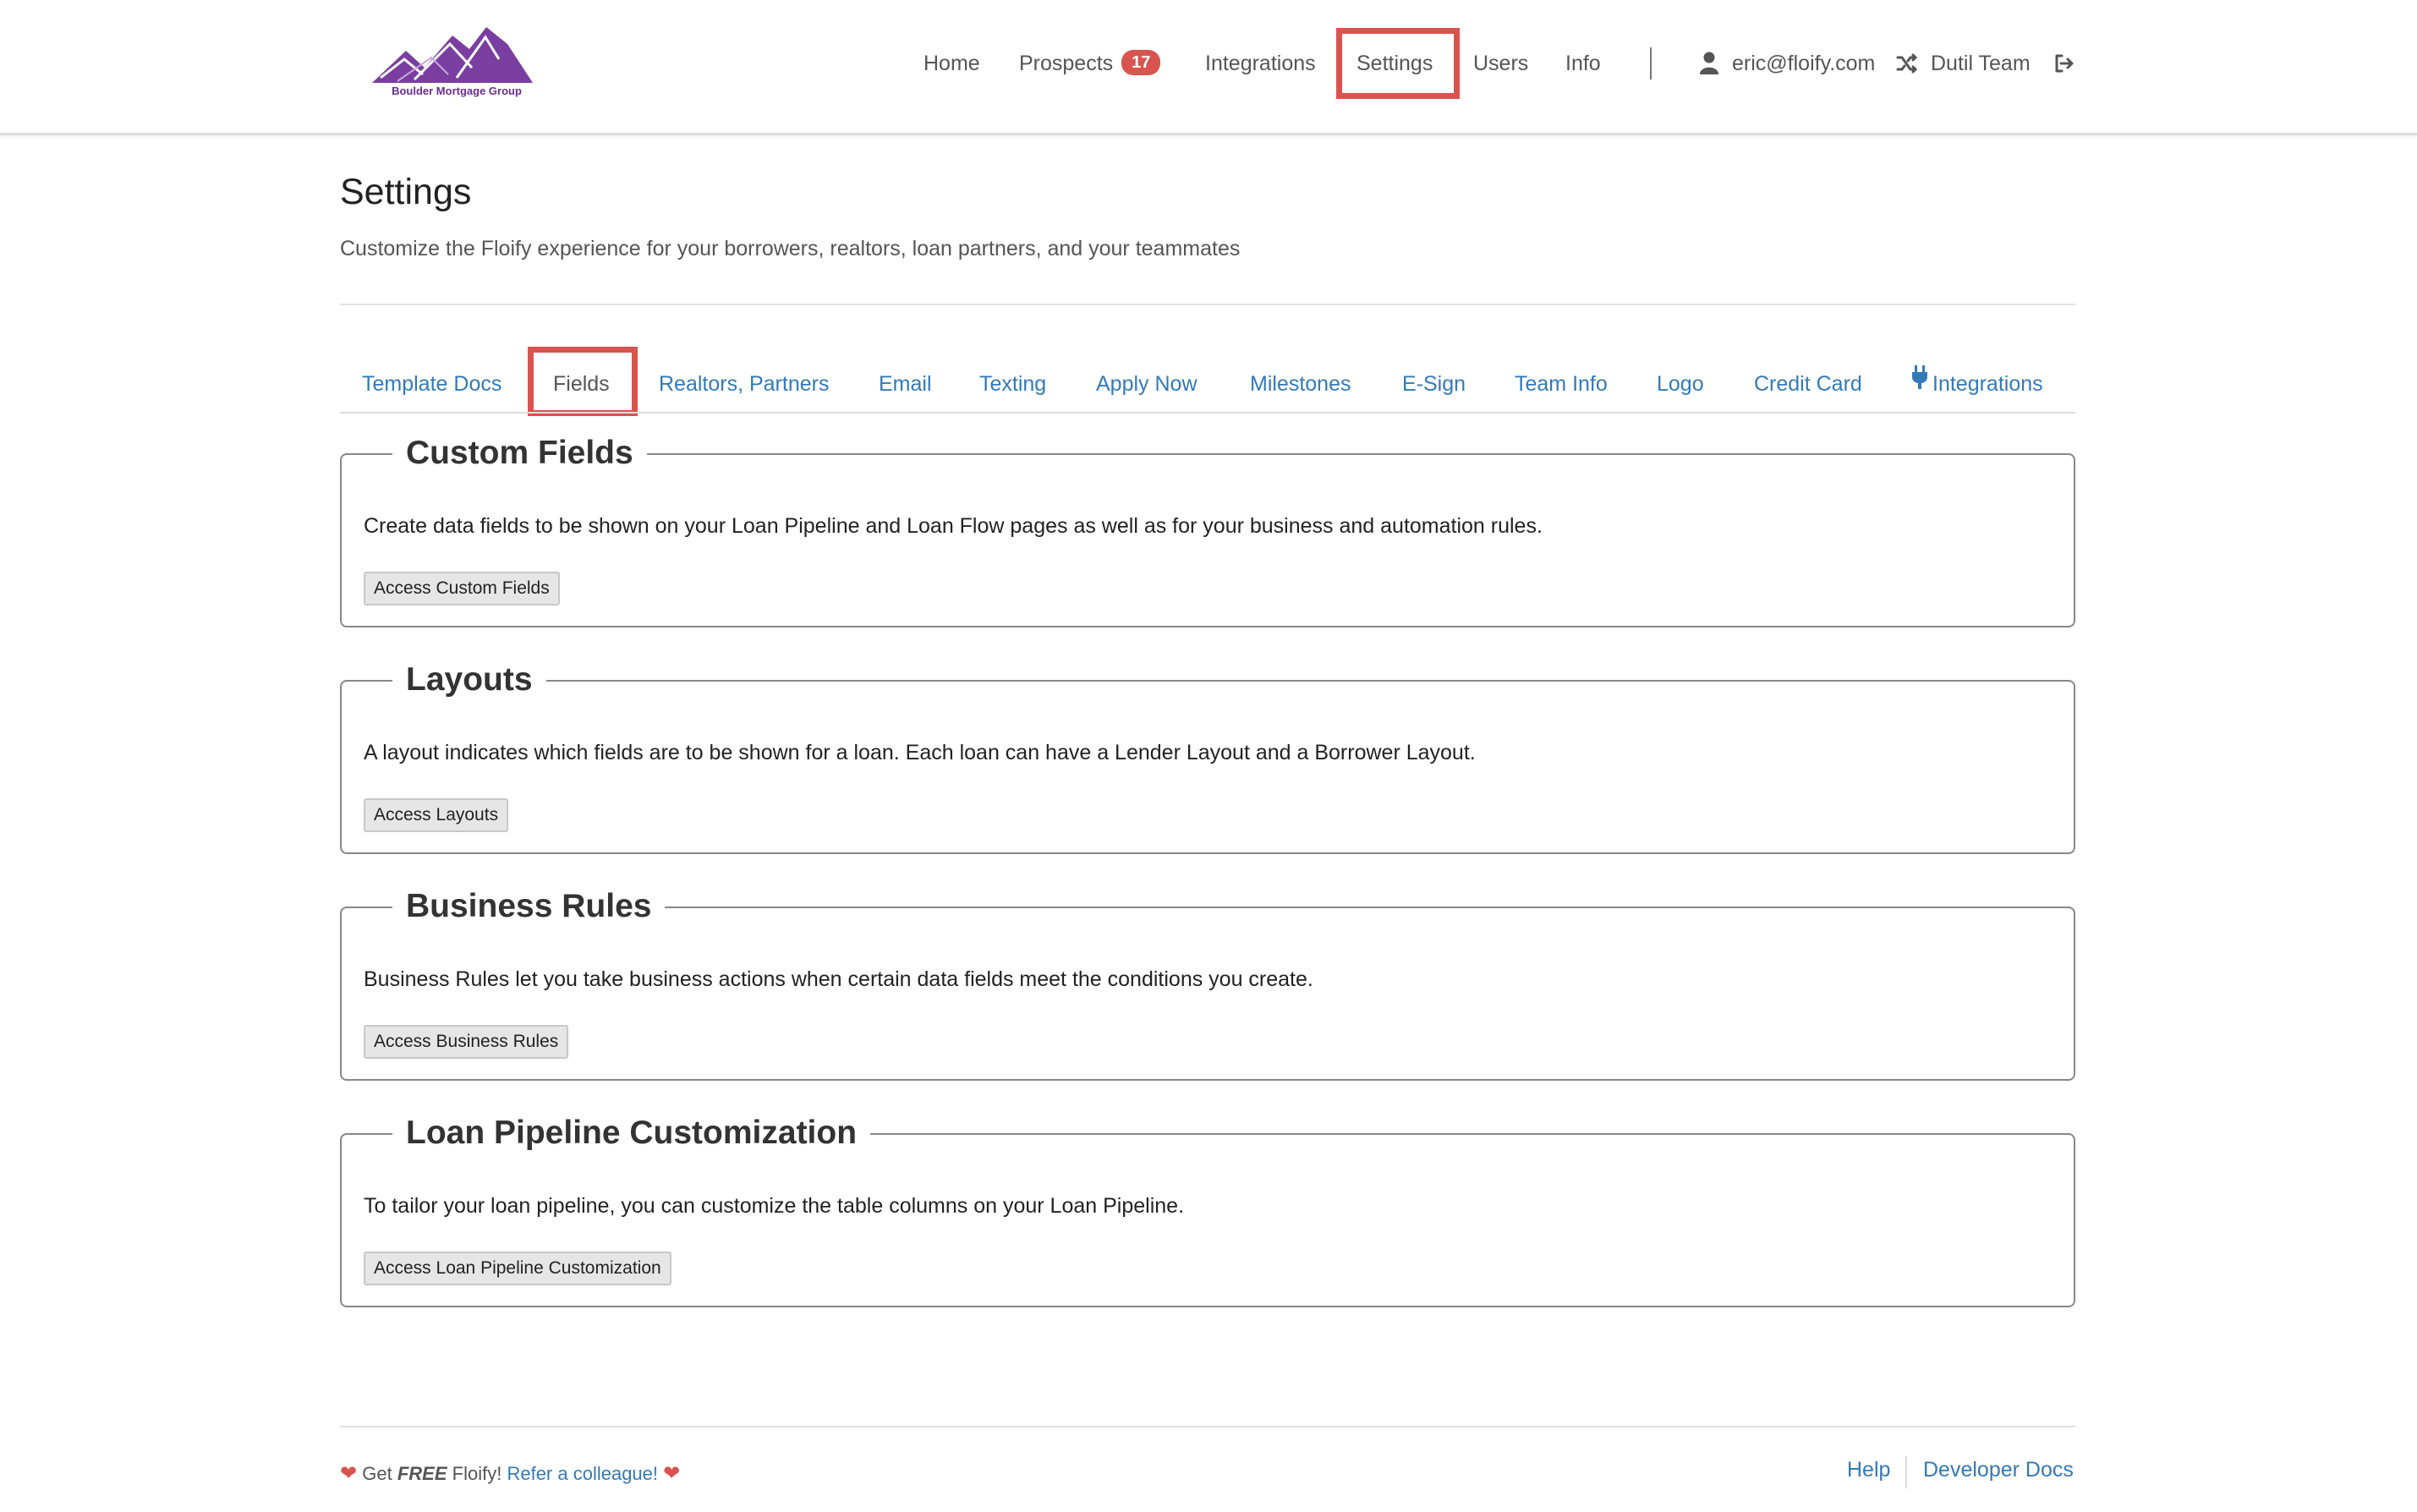 This screenshot has height=1512, width=2417. What do you see at coordinates (2064, 65) in the screenshot?
I see `sign-out-icon` at bounding box center [2064, 65].